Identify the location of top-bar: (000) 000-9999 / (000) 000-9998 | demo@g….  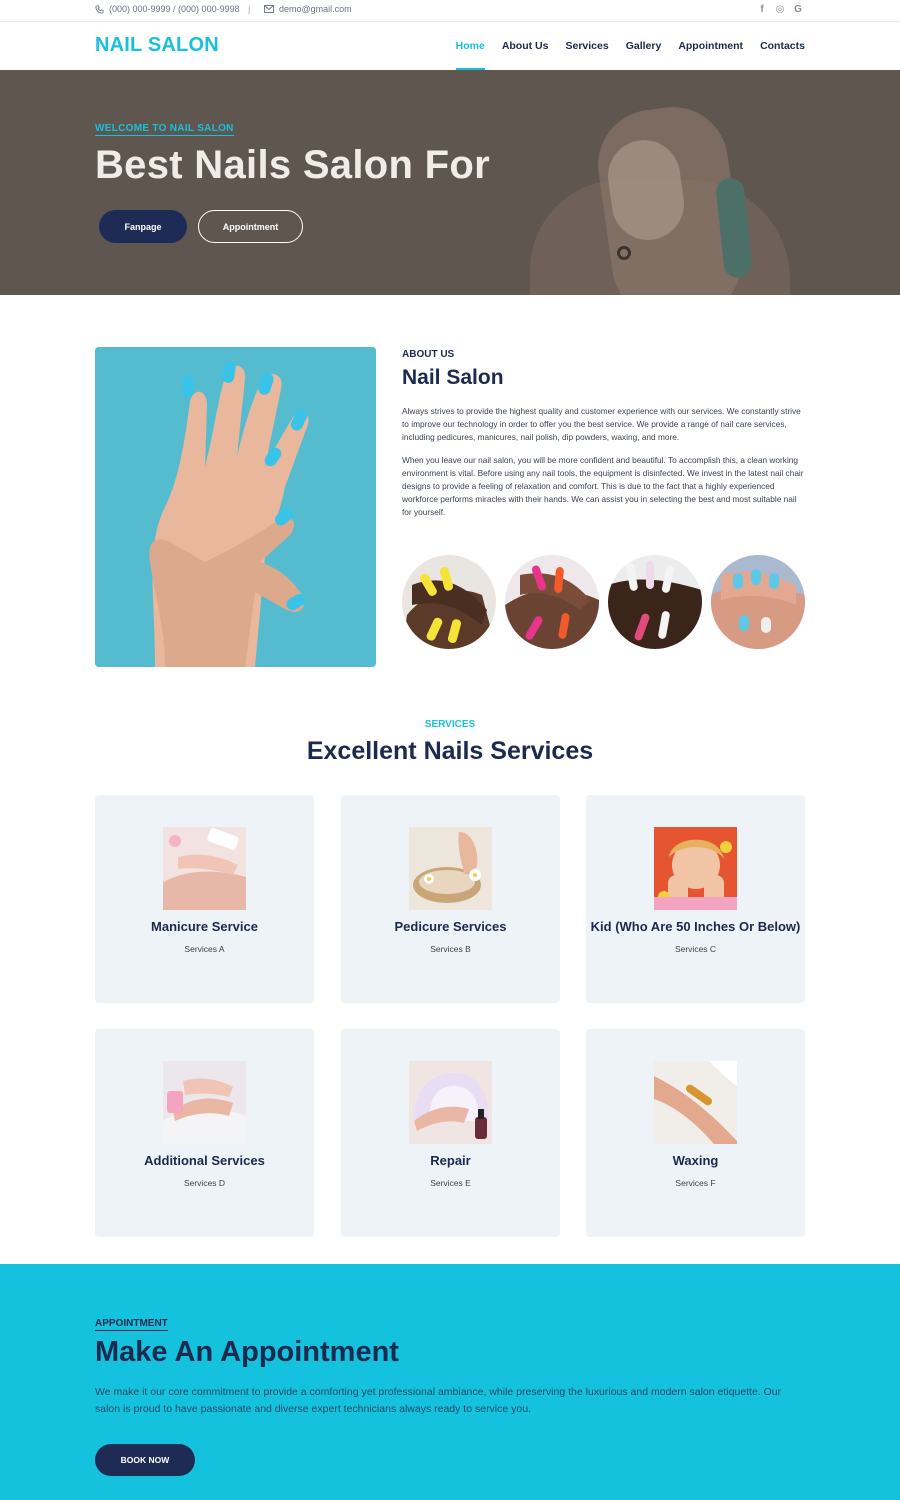
(450, 11).